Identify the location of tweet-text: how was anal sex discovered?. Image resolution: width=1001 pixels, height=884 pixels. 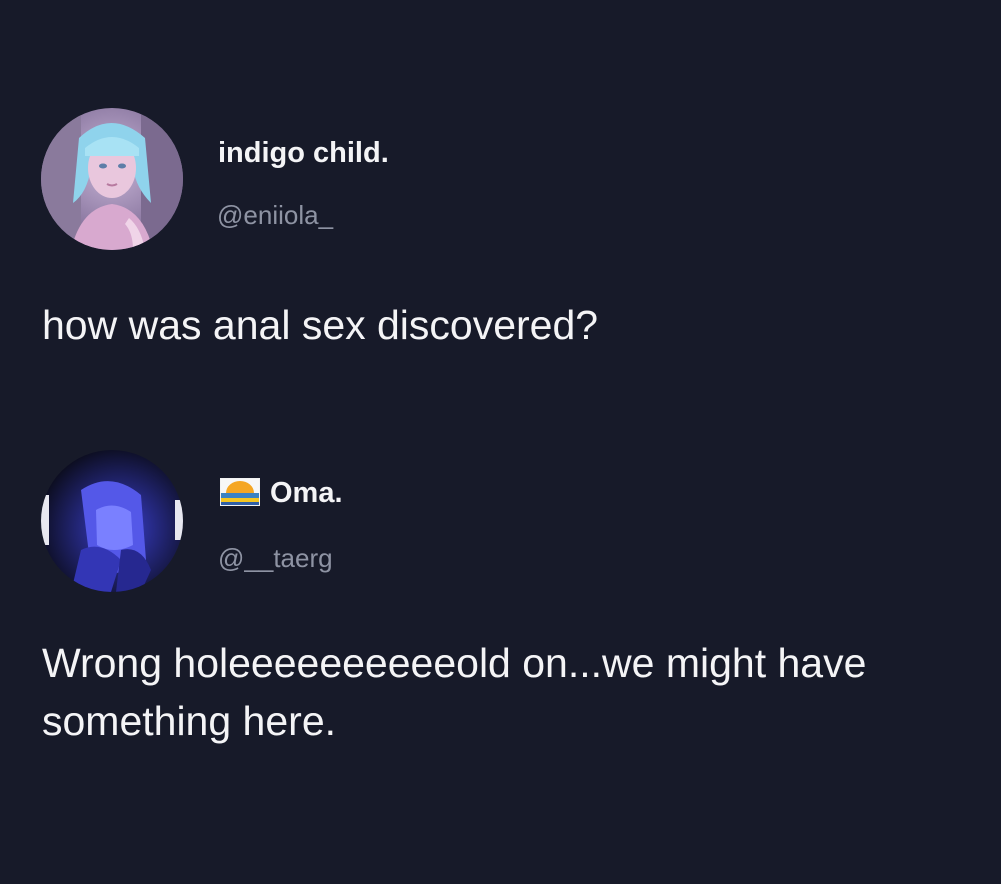
(320, 325).